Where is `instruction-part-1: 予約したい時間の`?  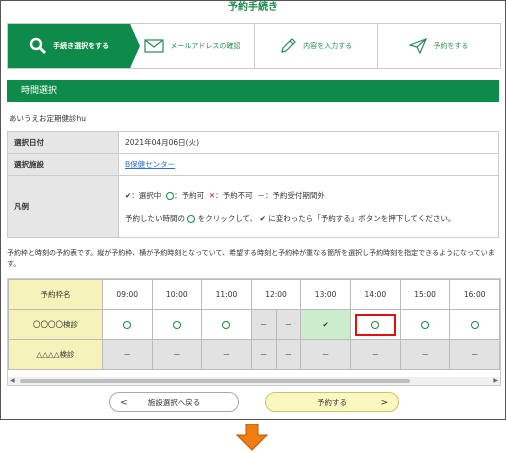
instruction-part-1: 予約したい時間の is located at coordinates (155, 218).